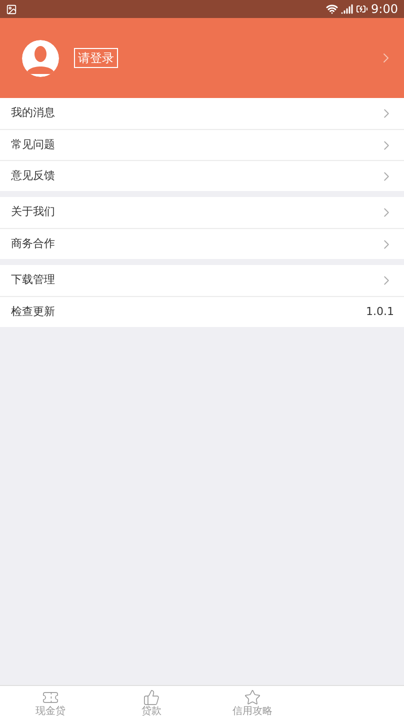 The image size is (404, 720). Describe the element at coordinates (362, 9) in the screenshot. I see `battery-icon` at that location.